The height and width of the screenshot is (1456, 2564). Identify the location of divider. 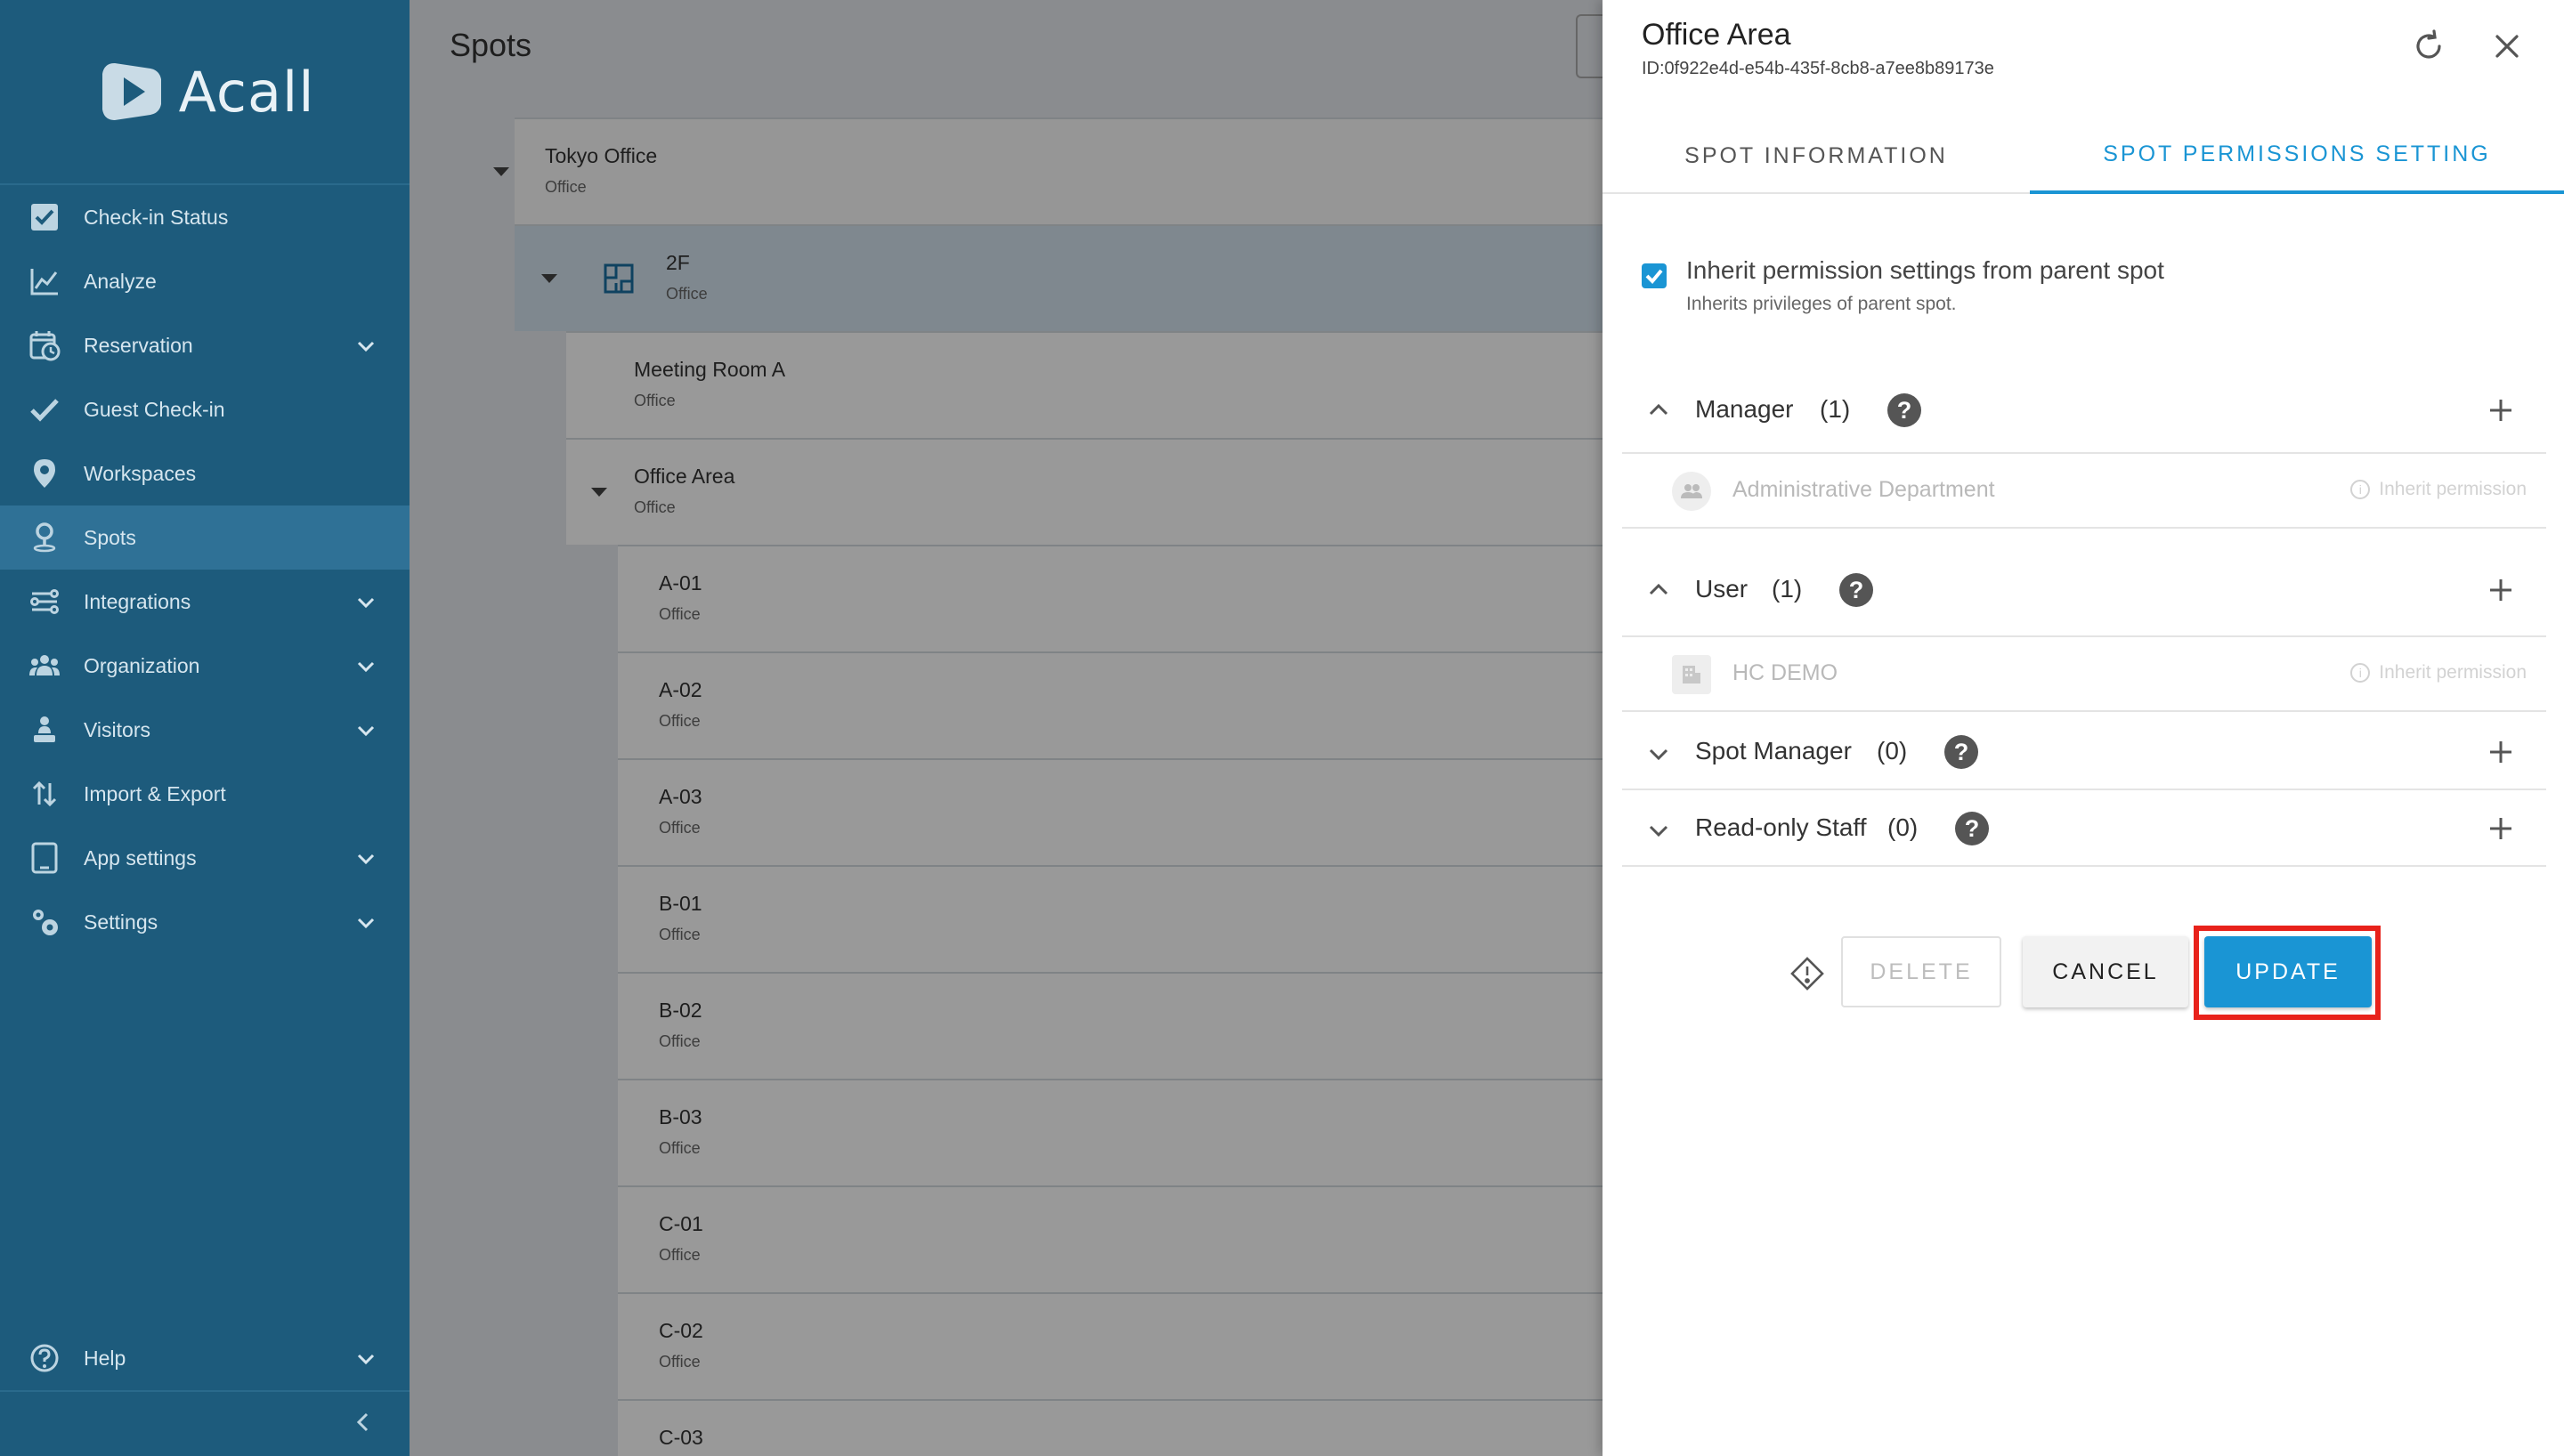
(205, 1391).